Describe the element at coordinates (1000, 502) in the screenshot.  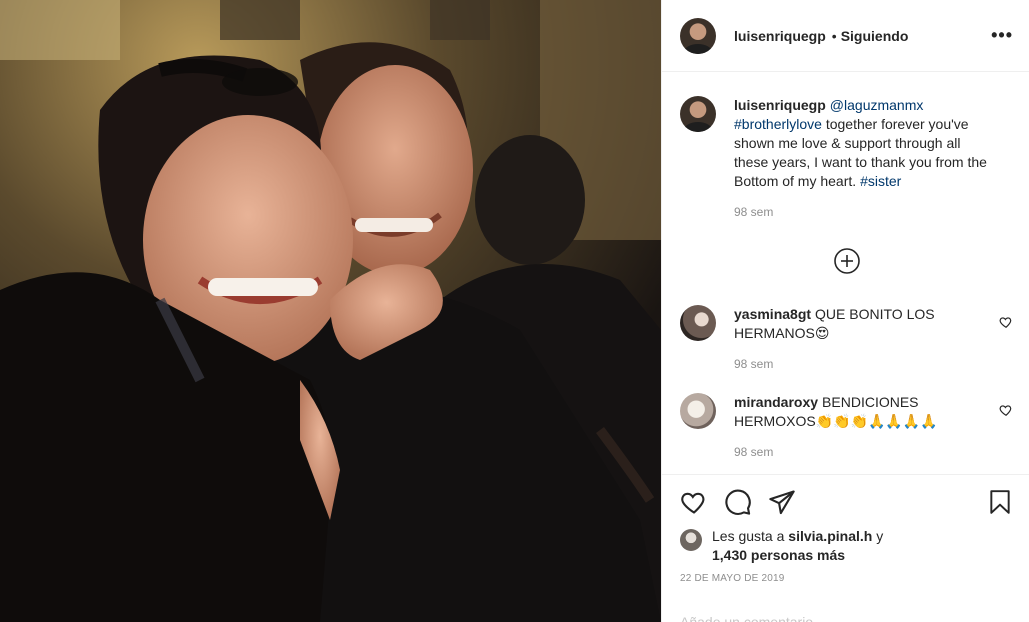
I see `bookmark-icon` at that location.